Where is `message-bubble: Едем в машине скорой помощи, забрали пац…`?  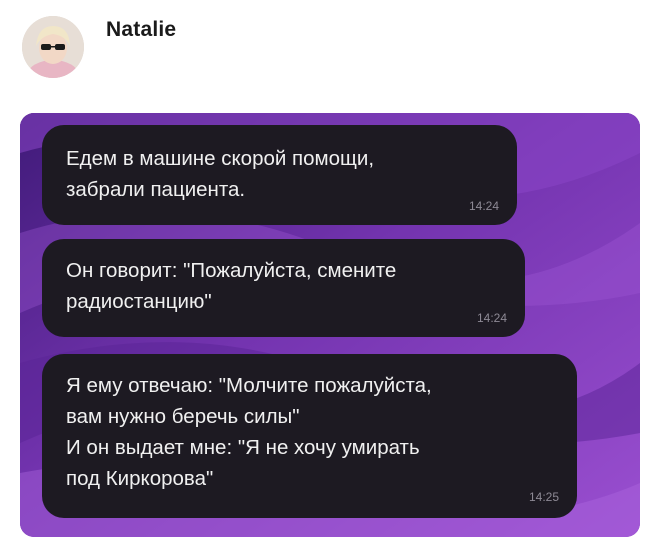
message-bubble: Едем в машине скорой помощи, забрали пац… is located at coordinates (279, 175).